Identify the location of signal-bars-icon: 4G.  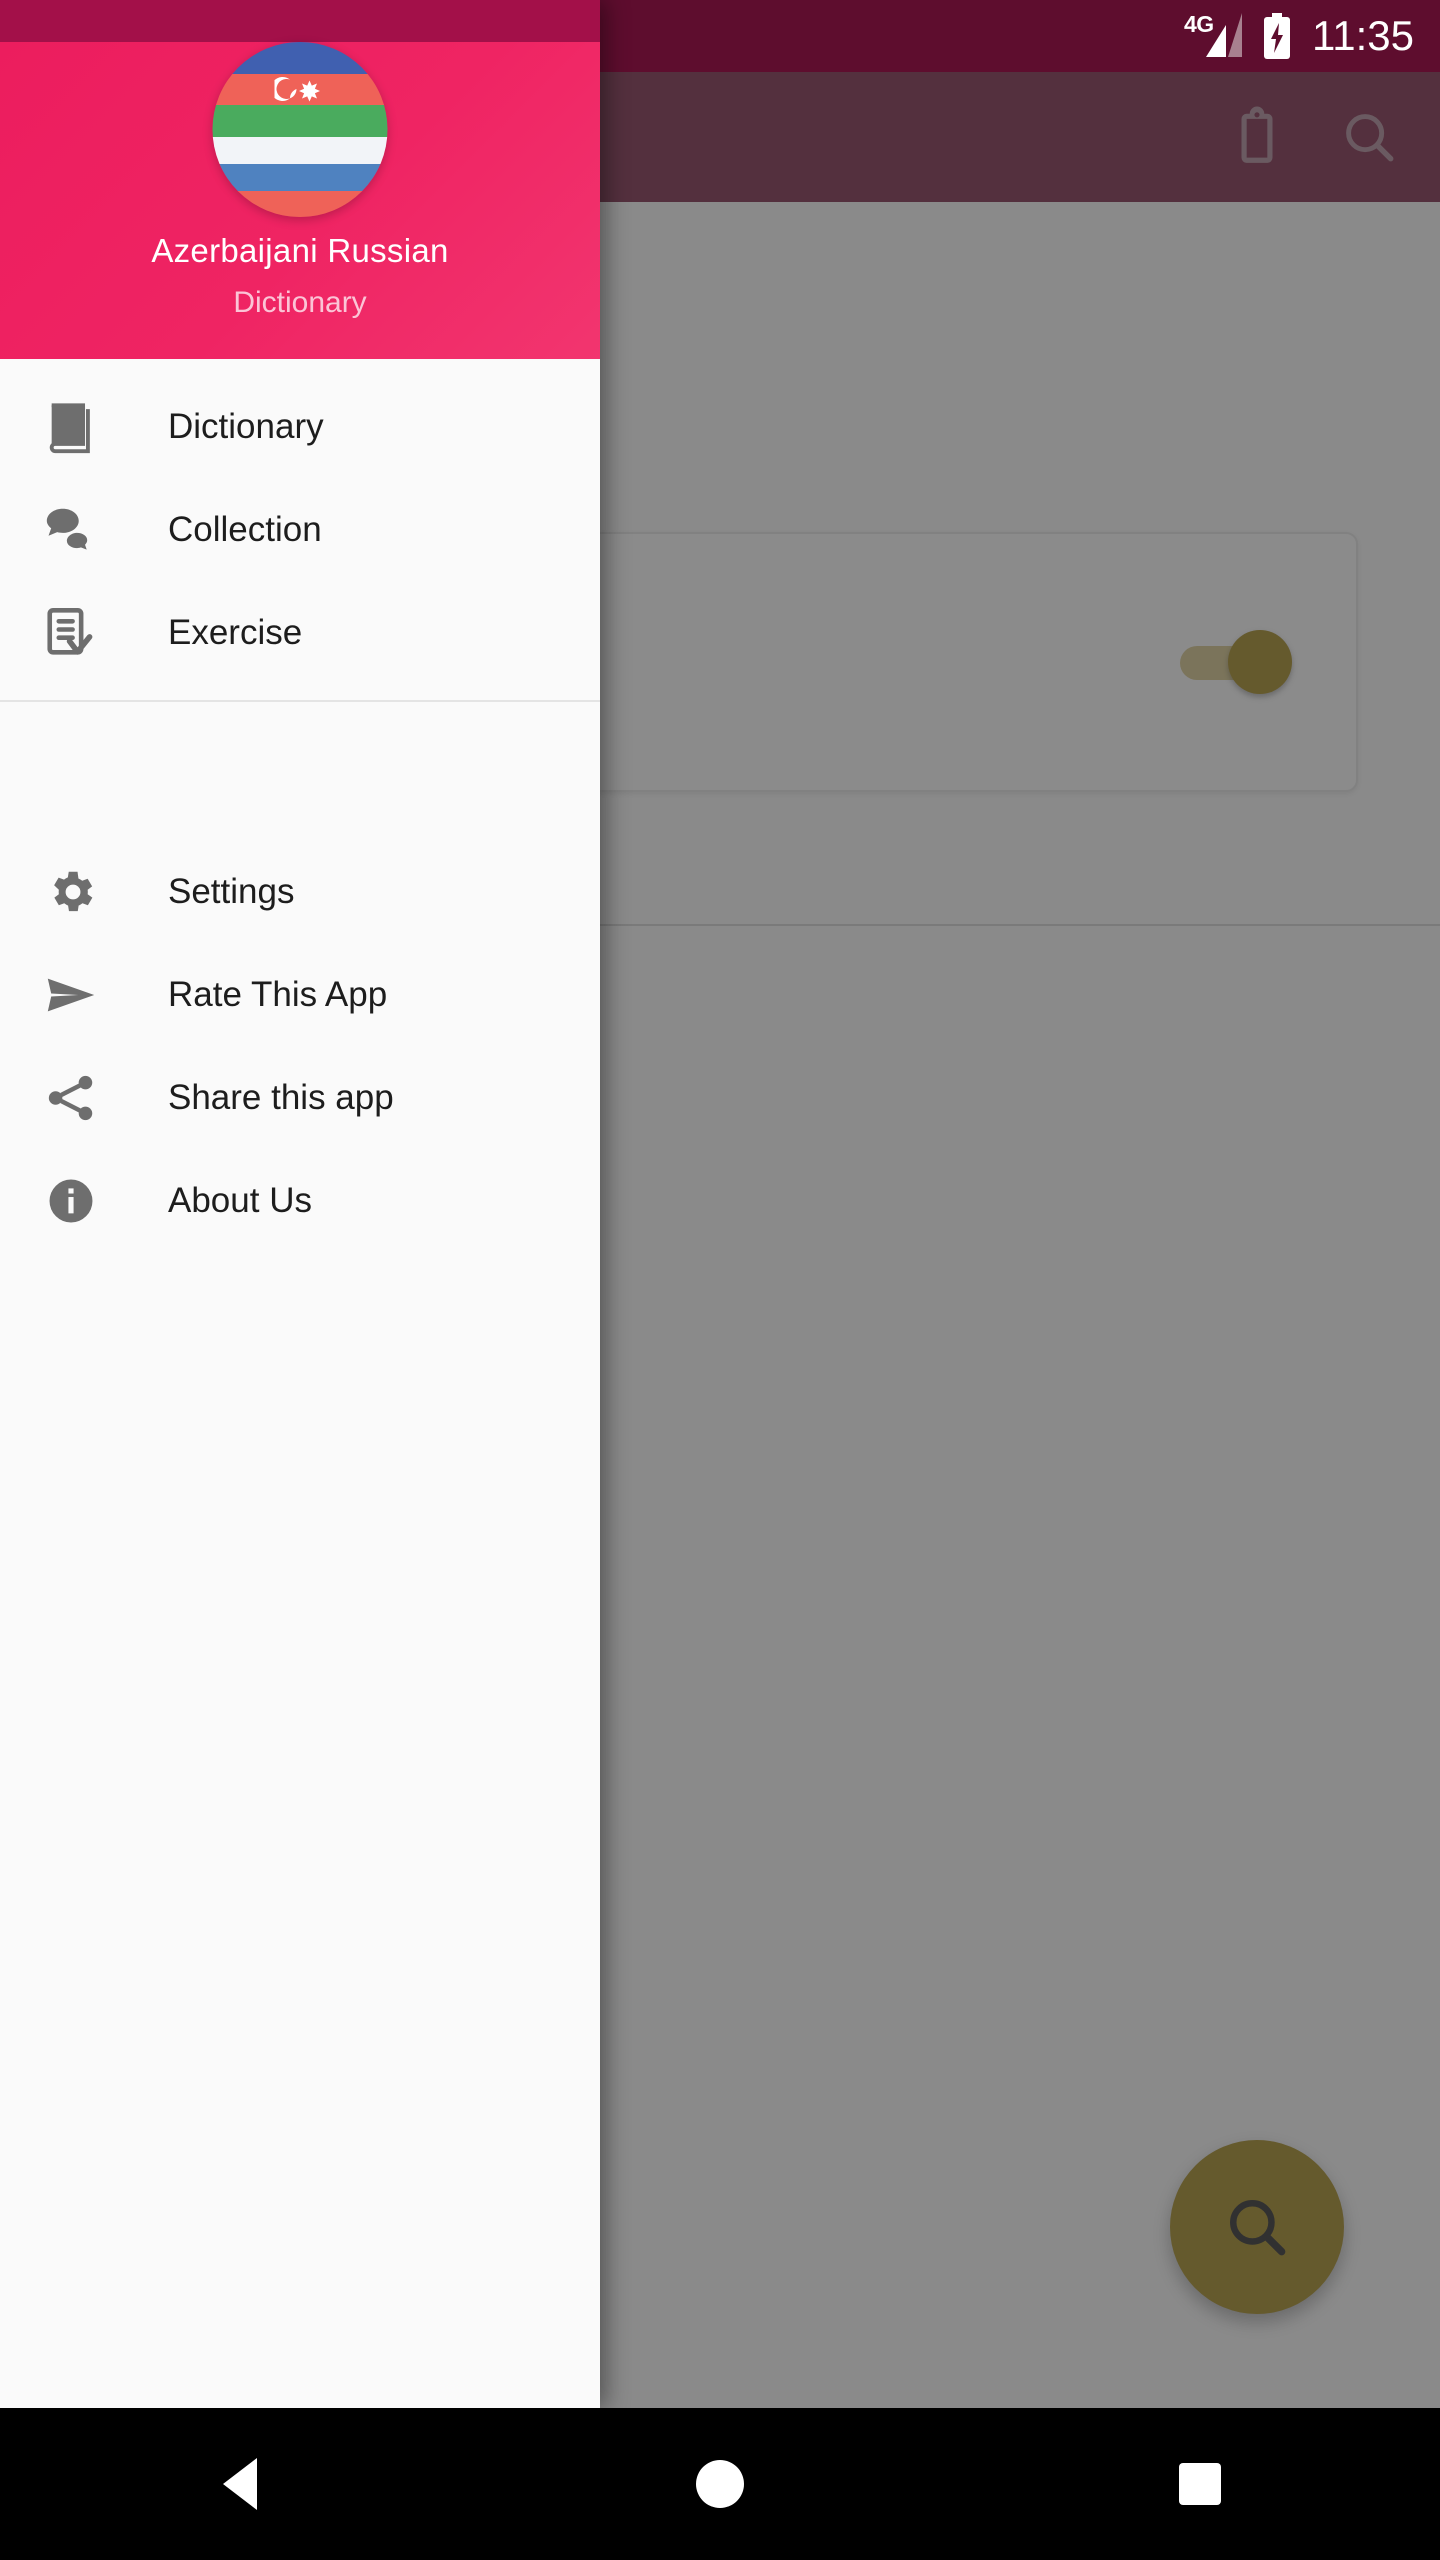
(1213, 36).